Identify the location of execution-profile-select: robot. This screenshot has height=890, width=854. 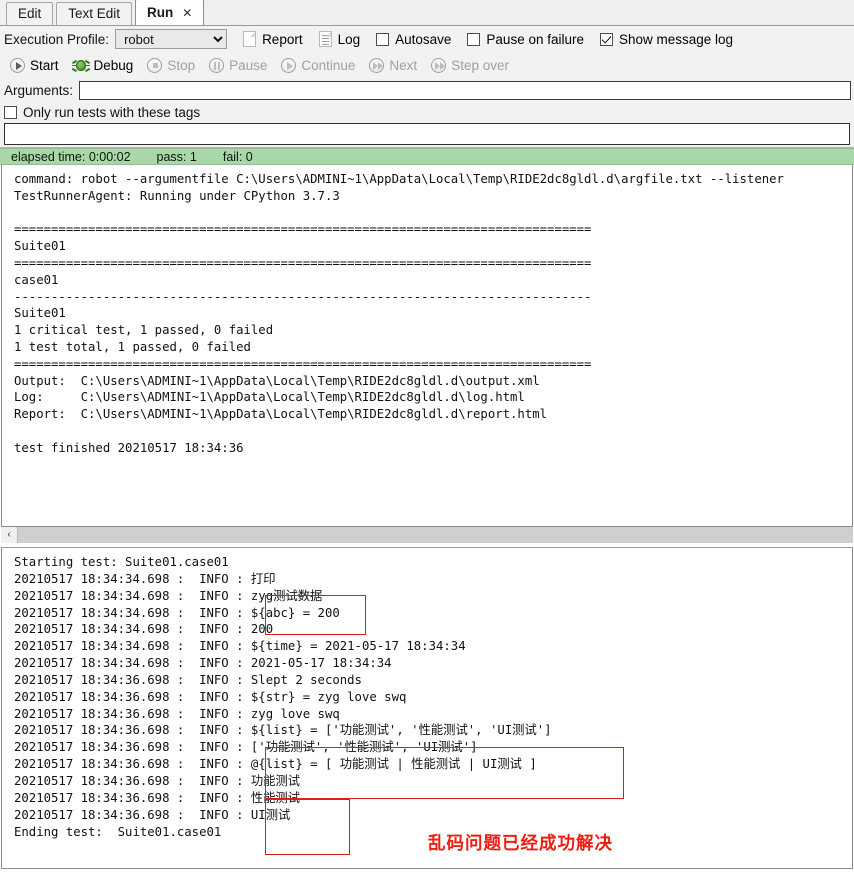
(171, 39).